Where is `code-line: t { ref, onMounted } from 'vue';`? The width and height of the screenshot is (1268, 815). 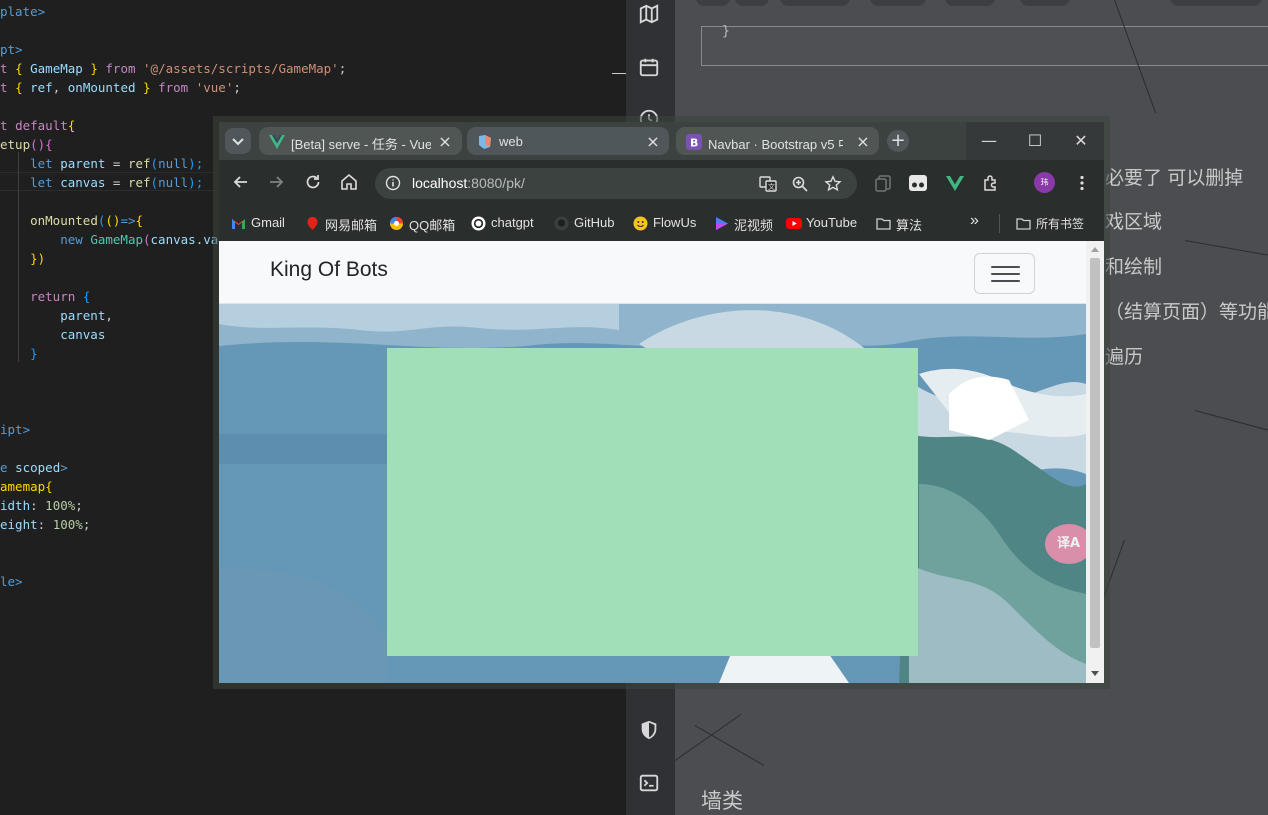
code-line: t { ref, onMounted } from 'vue'; is located at coordinates (120, 87).